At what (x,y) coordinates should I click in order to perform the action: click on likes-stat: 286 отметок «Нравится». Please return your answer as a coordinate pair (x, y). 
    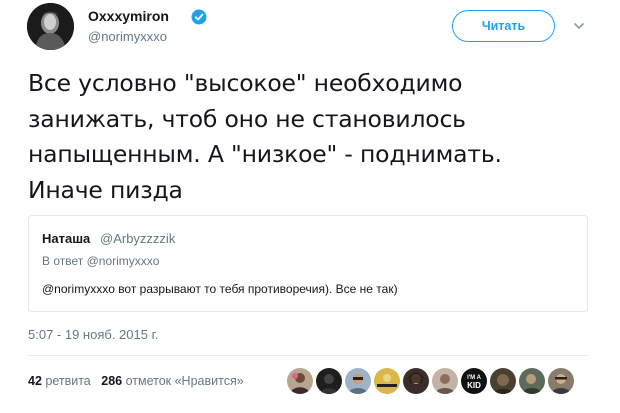
    Looking at the image, I should click on (175, 381).